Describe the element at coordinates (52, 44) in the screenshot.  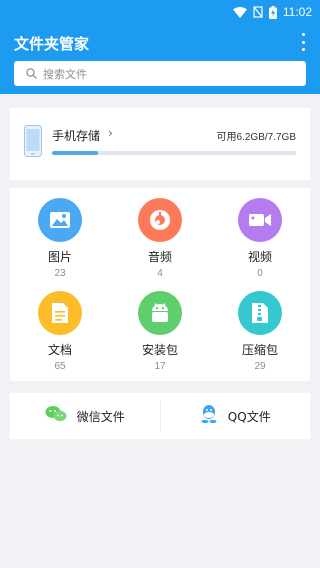
I see `app-title: 文件夹管家` at that location.